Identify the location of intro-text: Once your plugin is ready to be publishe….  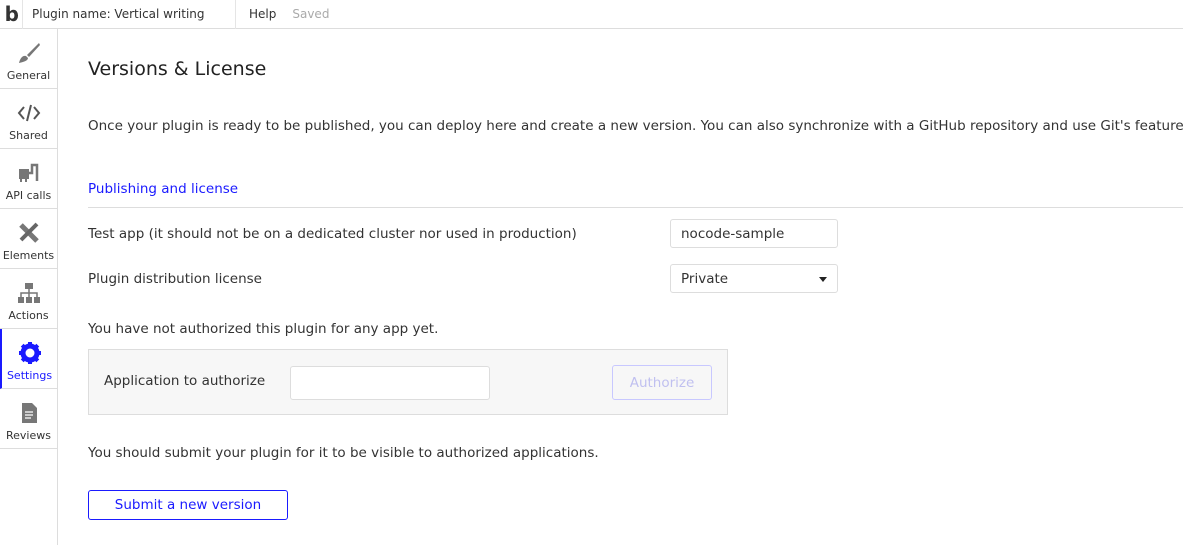
(635, 126).